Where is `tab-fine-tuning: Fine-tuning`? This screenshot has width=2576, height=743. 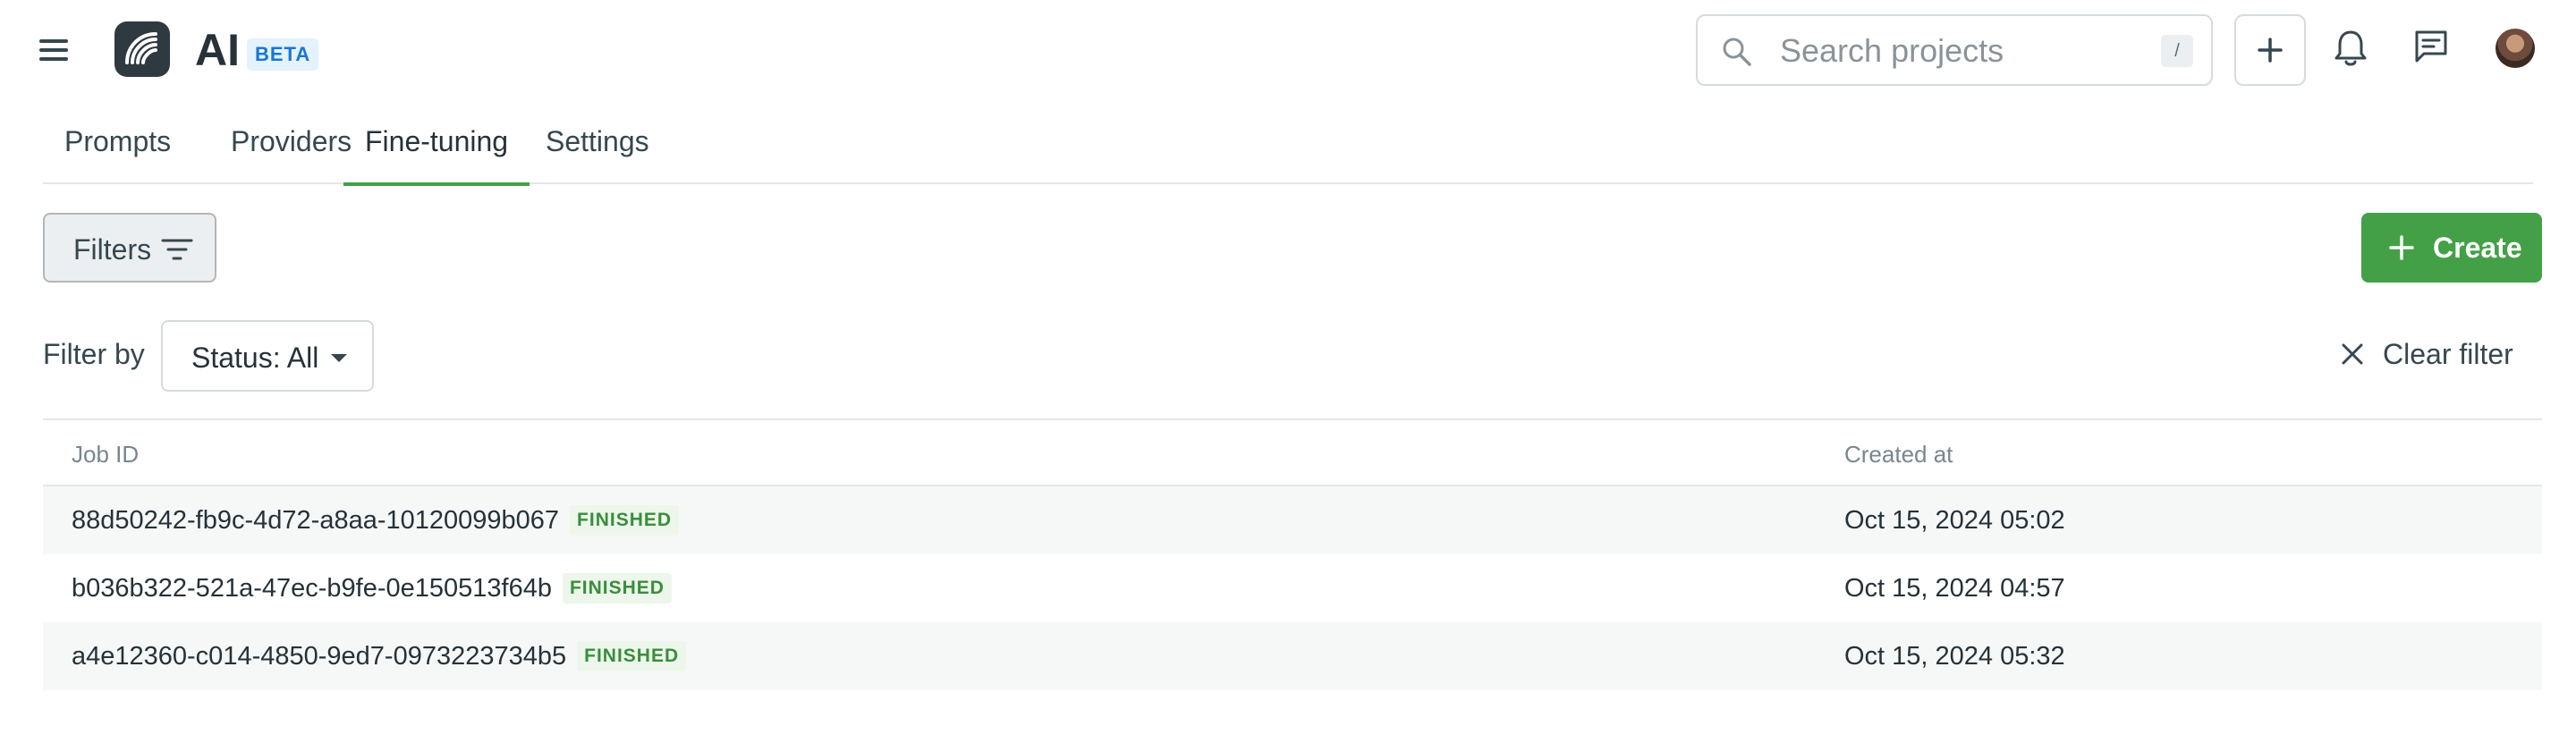
tab-fine-tuning: Fine-tuning is located at coordinates (436, 148).